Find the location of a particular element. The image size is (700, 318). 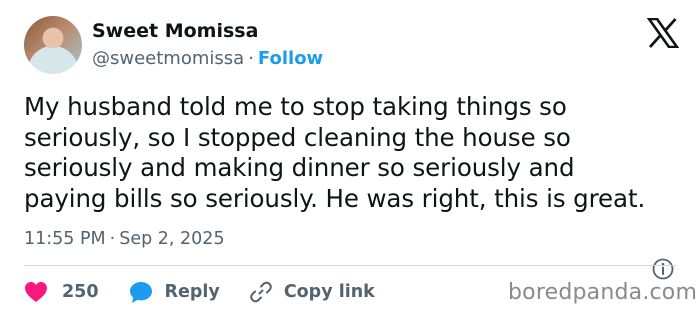

tweet-timestamp: 11:55 PM · Sep 2, 2025 is located at coordinates (124, 239).